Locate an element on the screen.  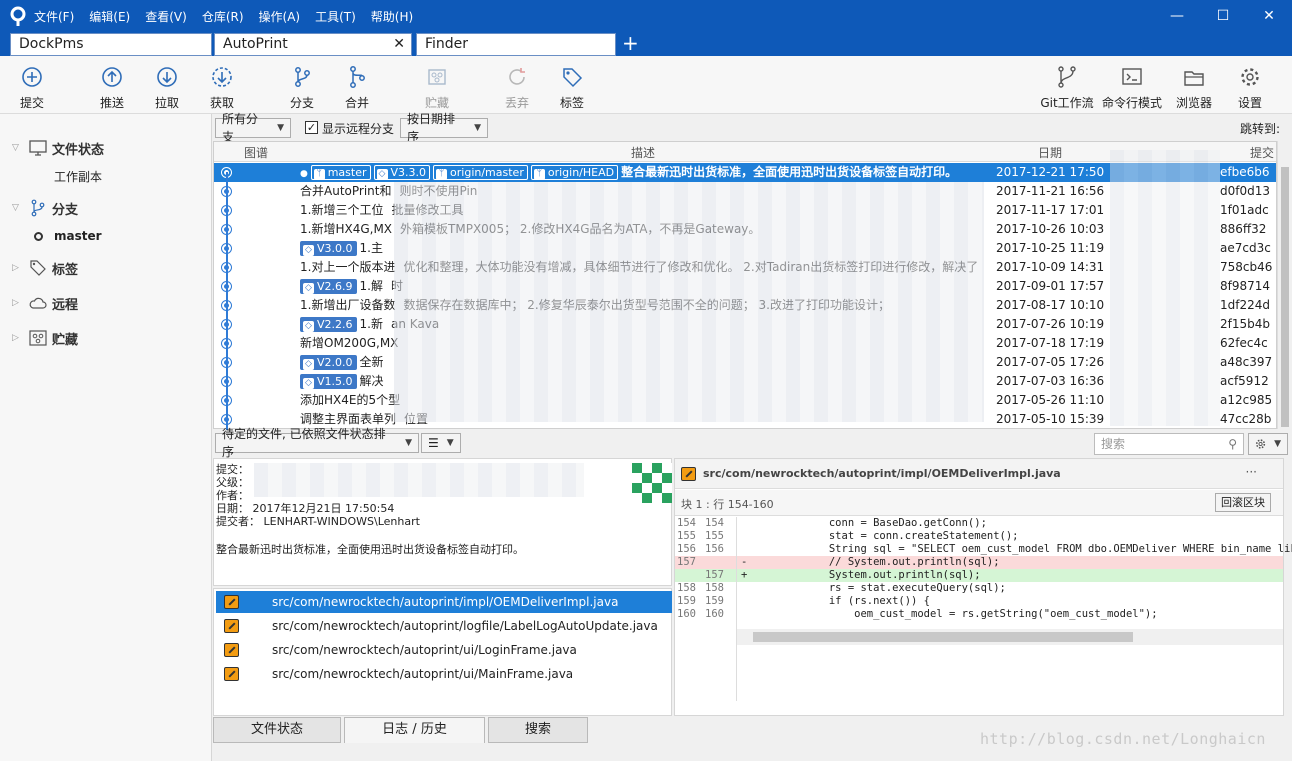
branch-button: 分支 is located at coordinates (302, 86).